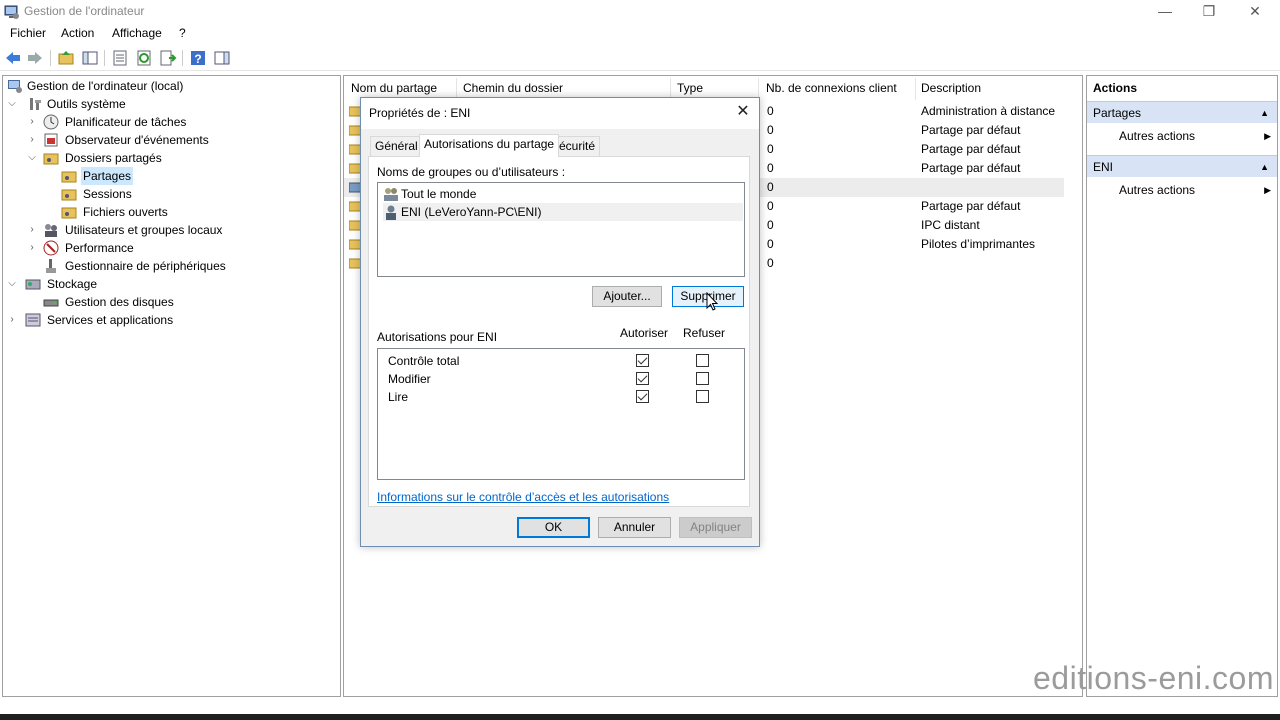 This screenshot has width=1280, height=720. I want to click on user-item-tout-le-monde: Tout le monde, so click(561, 194).